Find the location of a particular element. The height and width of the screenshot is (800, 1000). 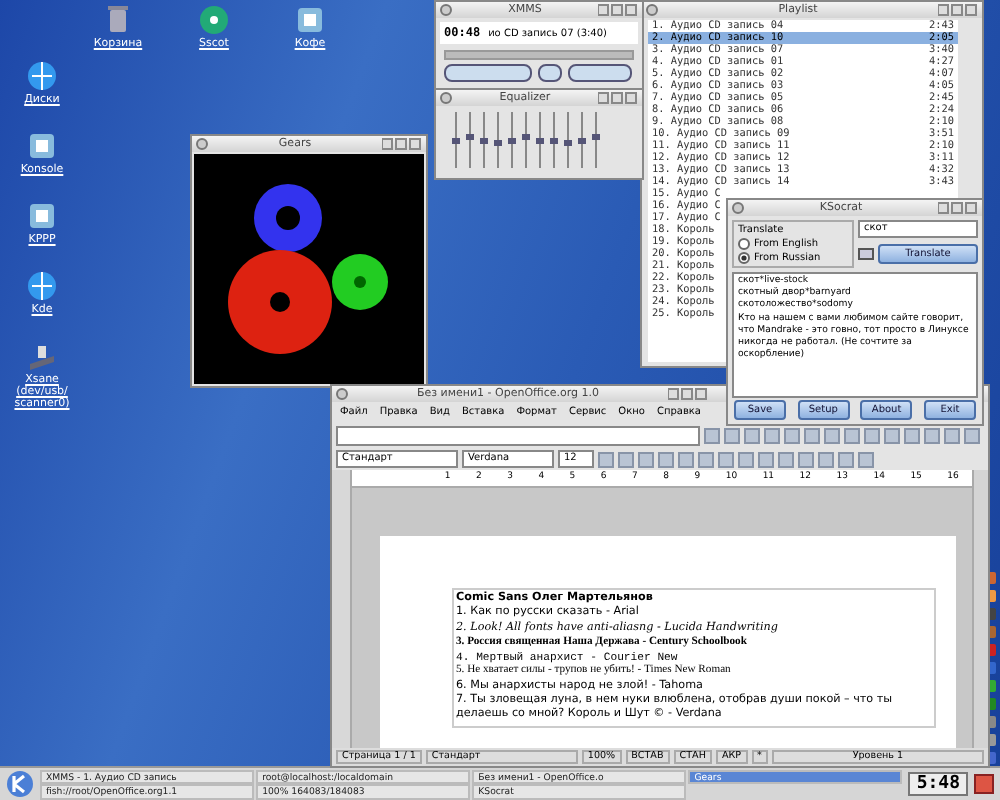

disc-icon is located at coordinates (214, 20).